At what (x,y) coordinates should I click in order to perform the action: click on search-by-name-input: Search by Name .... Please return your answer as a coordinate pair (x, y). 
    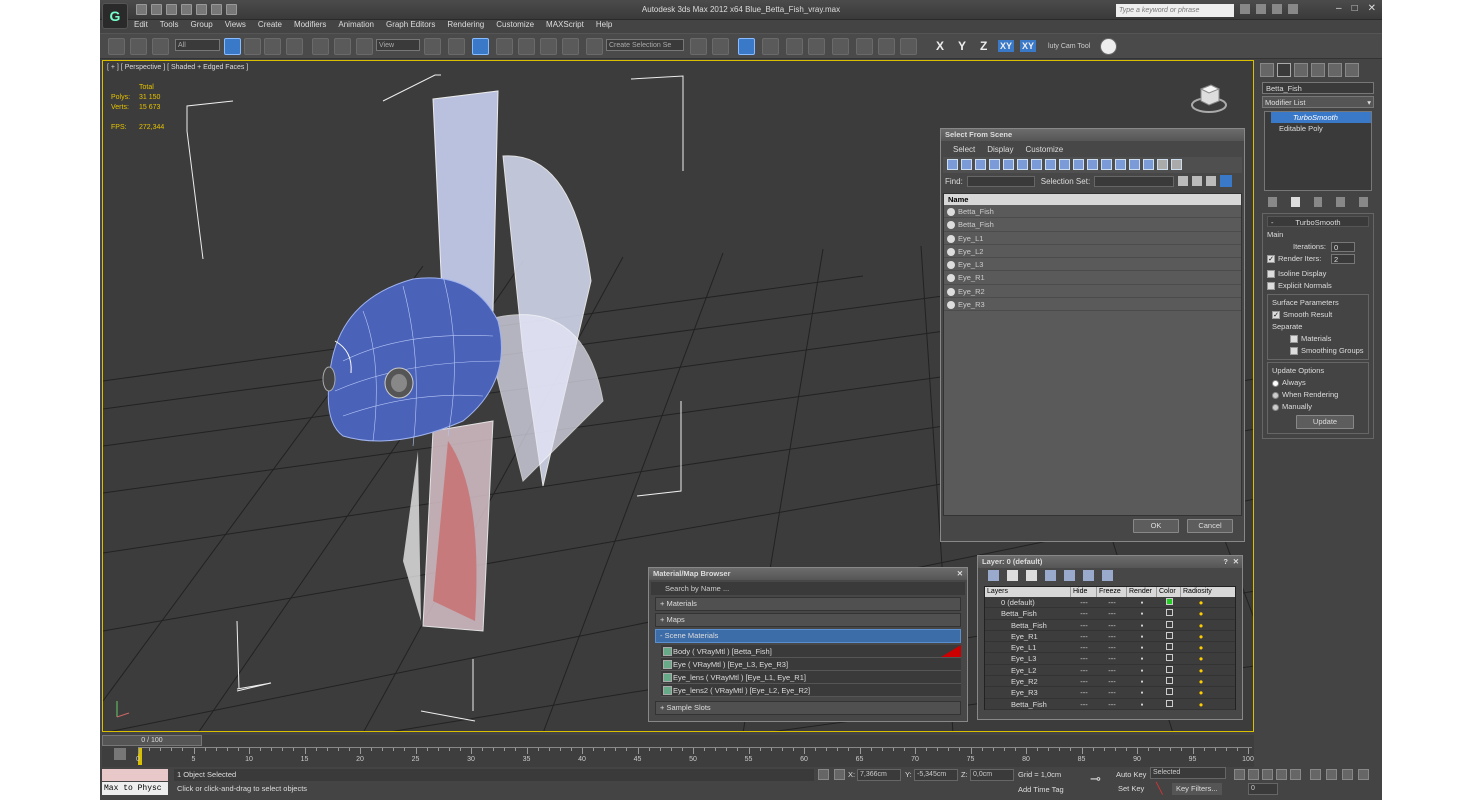
    Looking at the image, I should click on (808, 588).